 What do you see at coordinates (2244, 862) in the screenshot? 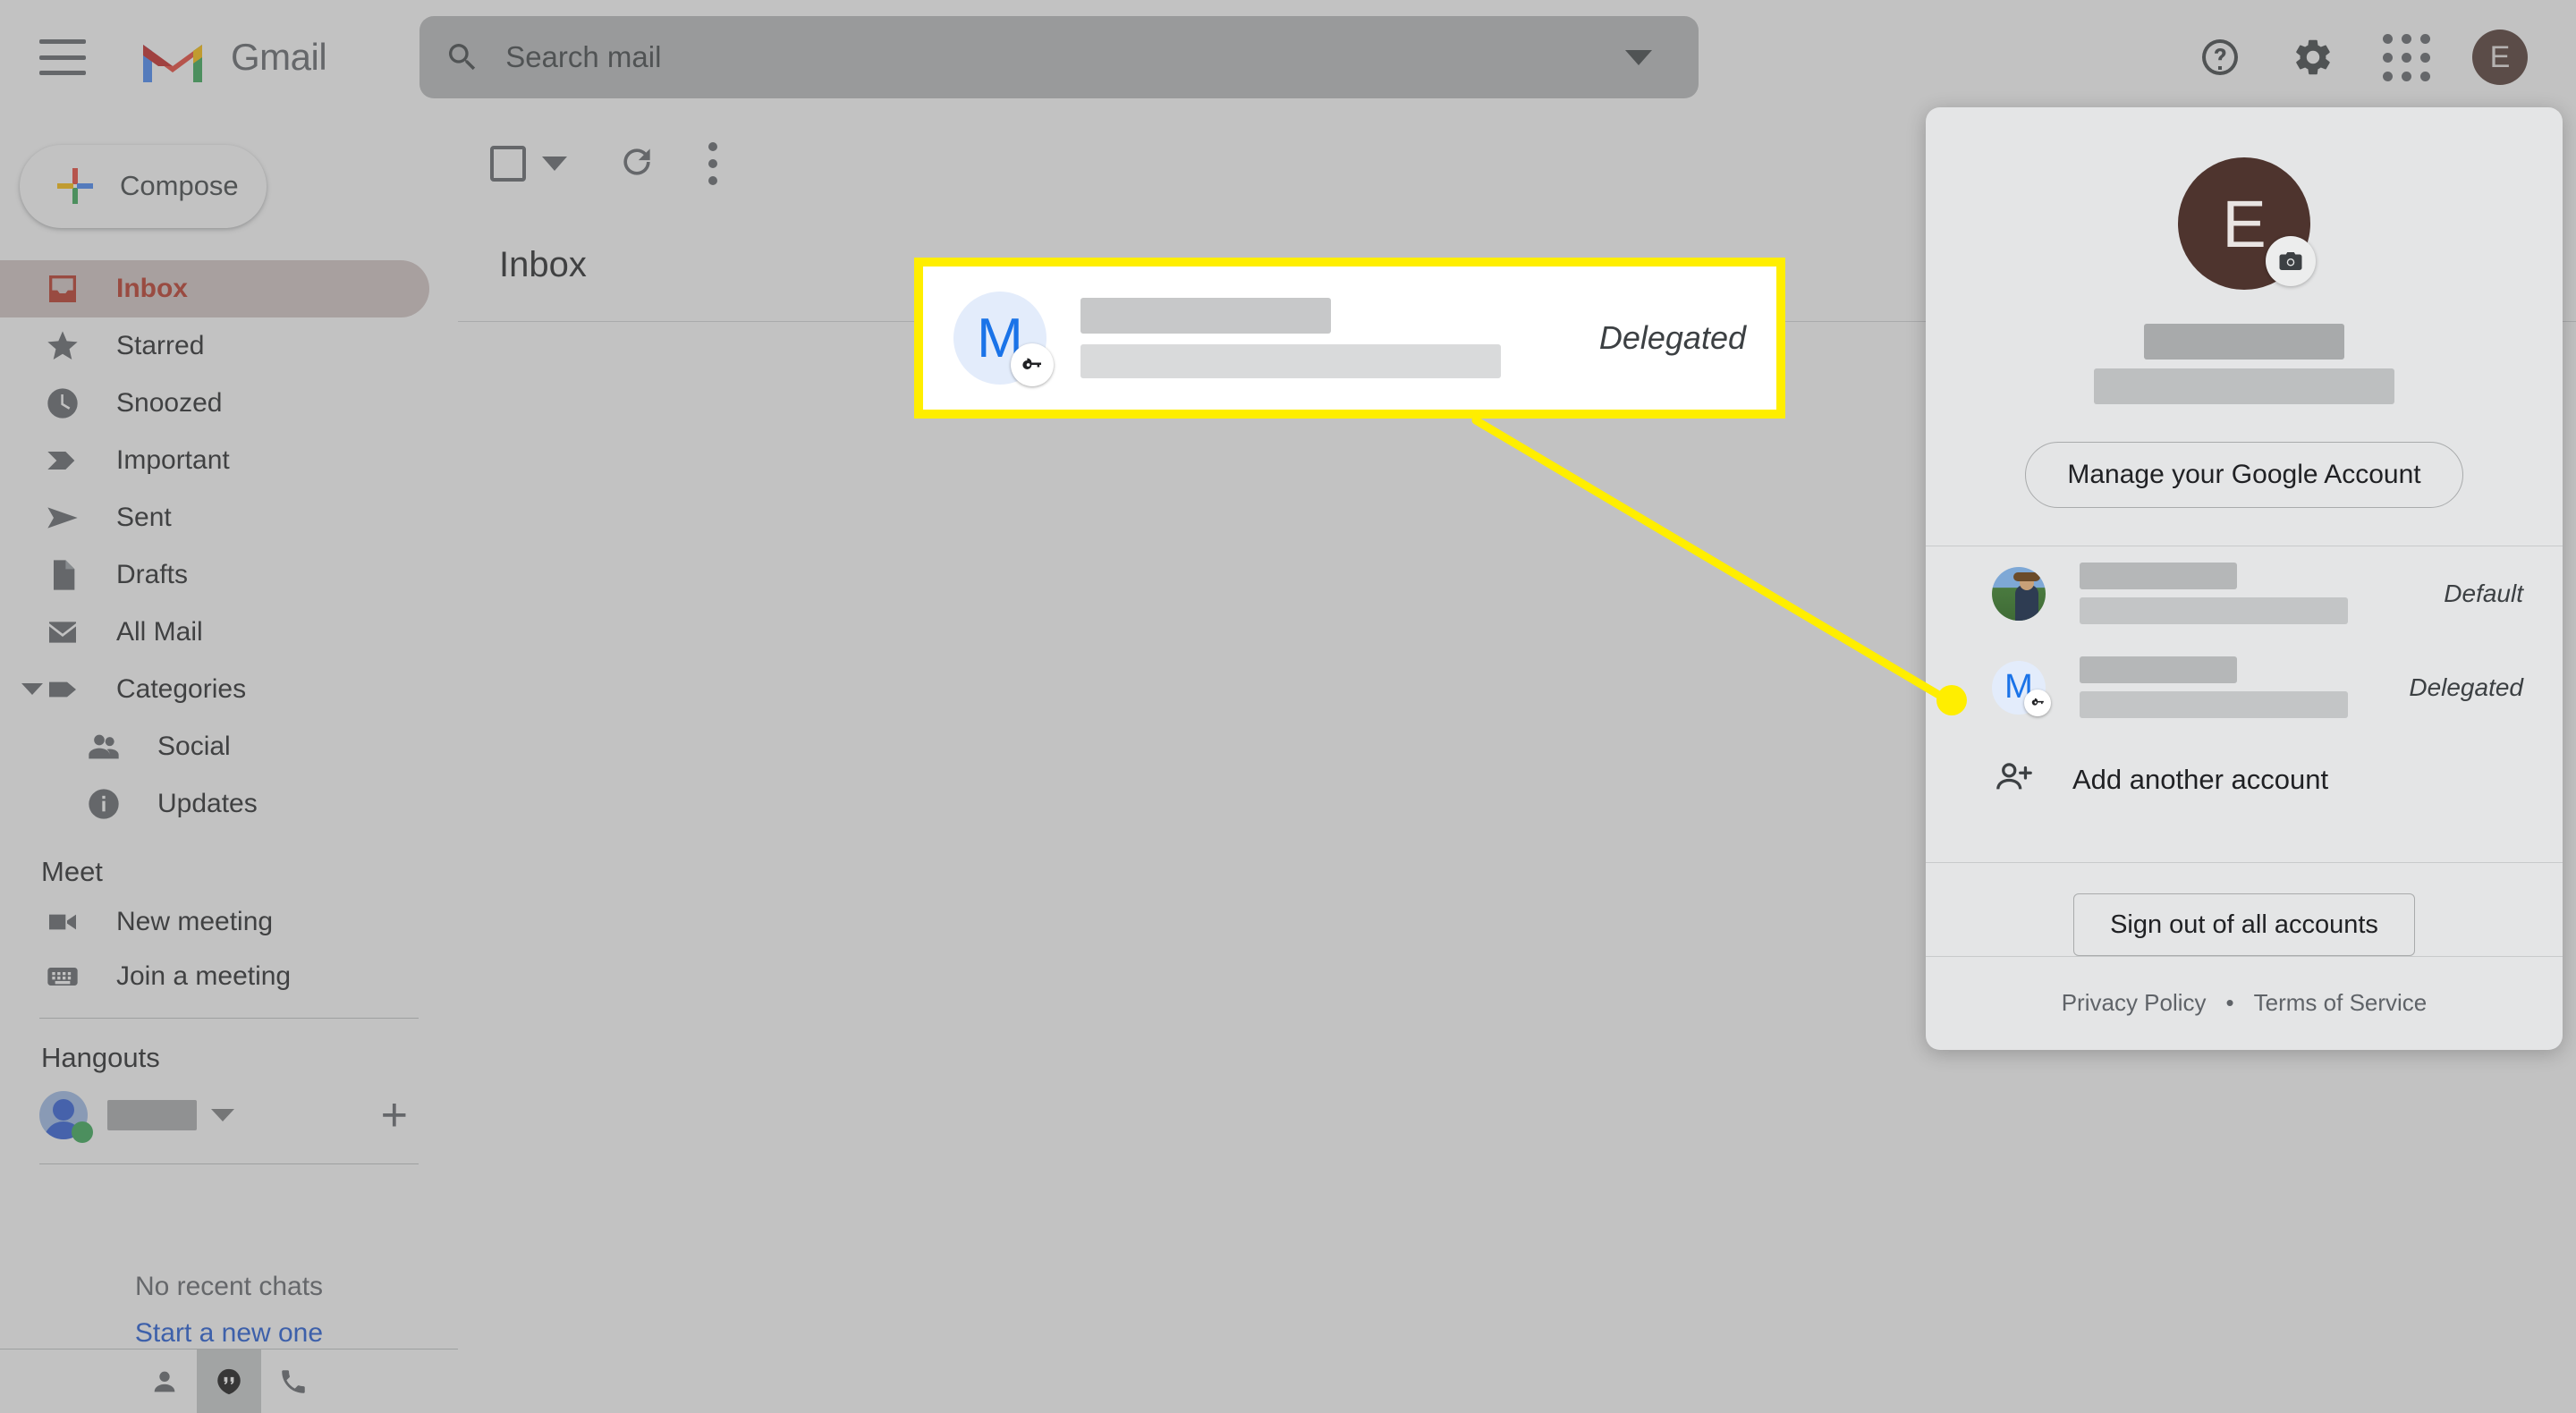
I see `divider` at bounding box center [2244, 862].